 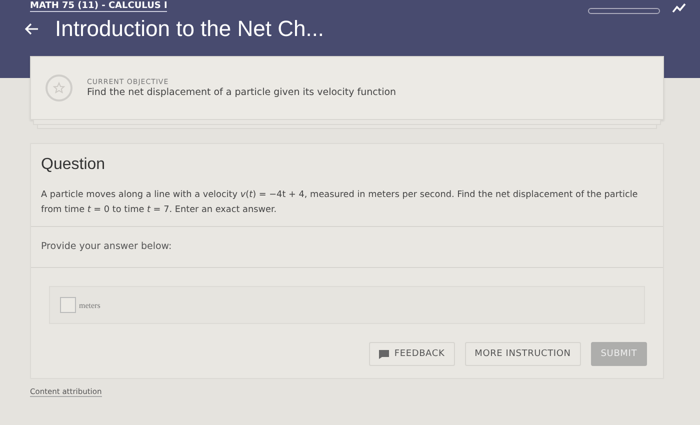 I want to click on question-heading: Question, so click(x=73, y=165).